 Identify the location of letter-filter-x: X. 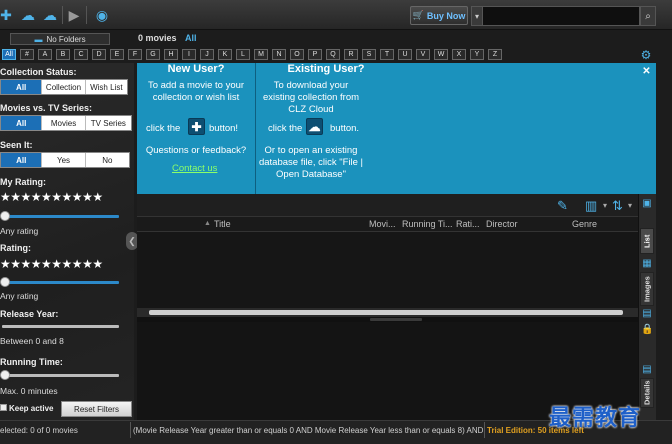
(459, 54).